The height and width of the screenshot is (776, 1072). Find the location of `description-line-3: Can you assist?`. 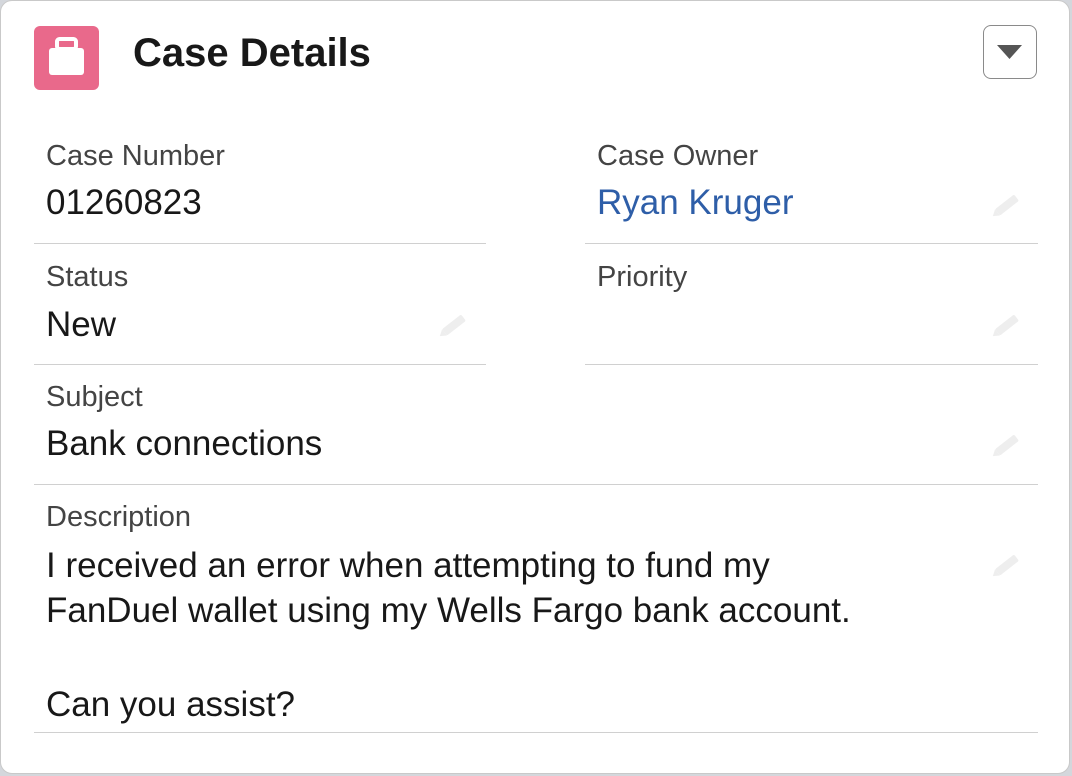

description-line-3: Can you assist? is located at coordinates (171, 704).